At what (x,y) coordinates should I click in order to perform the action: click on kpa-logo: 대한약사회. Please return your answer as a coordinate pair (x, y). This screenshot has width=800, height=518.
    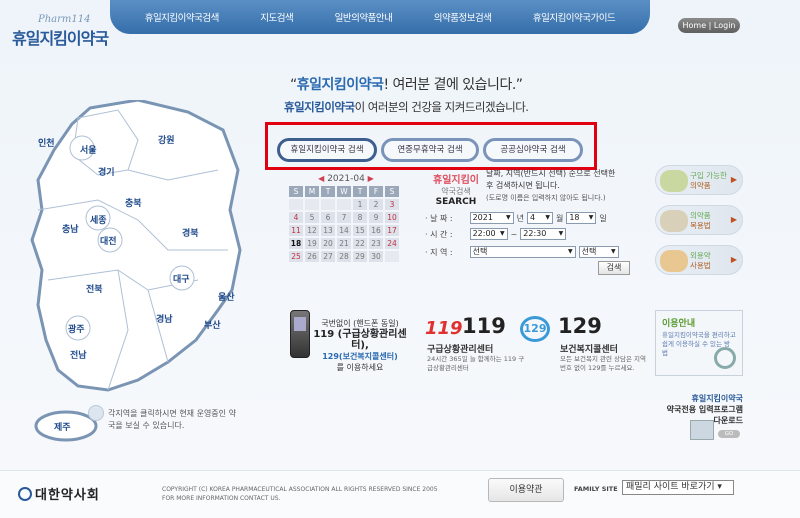
    Looking at the image, I should click on (59, 493).